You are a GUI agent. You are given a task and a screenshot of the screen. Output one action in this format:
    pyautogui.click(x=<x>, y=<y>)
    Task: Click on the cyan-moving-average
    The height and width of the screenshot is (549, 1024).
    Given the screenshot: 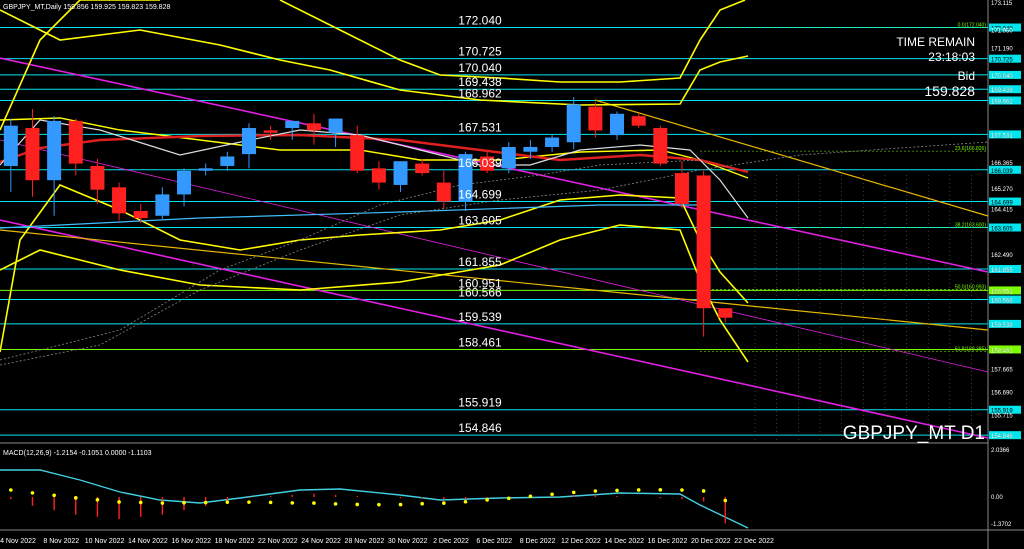 What is the action you would take?
    pyautogui.click(x=350, y=216)
    